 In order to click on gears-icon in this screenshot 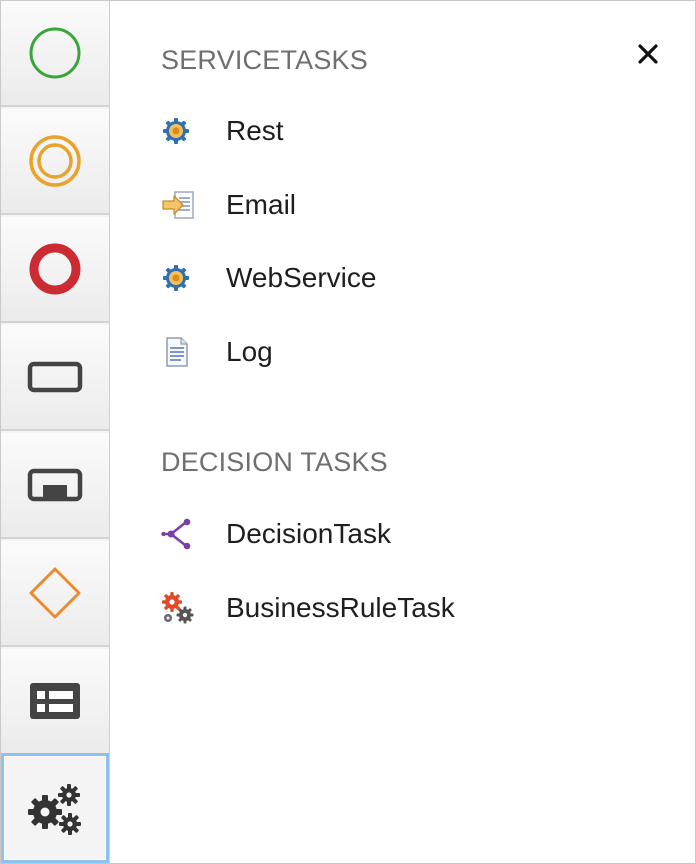, I will do `click(54, 809)`.